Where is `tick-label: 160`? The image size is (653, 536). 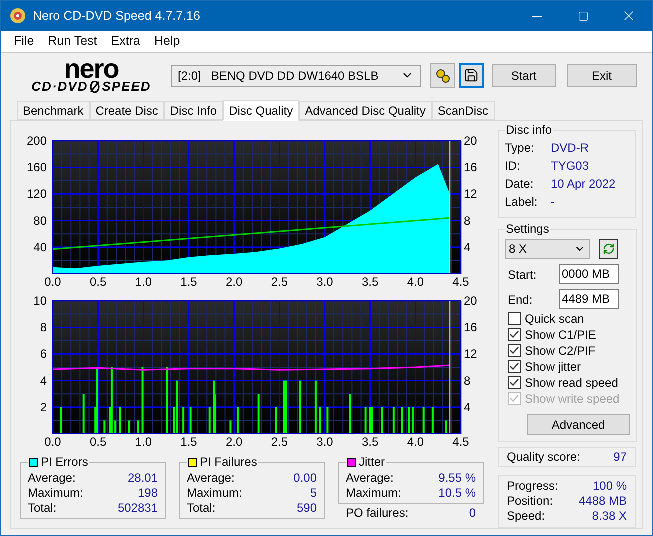
tick-label: 160 is located at coordinates (36, 167).